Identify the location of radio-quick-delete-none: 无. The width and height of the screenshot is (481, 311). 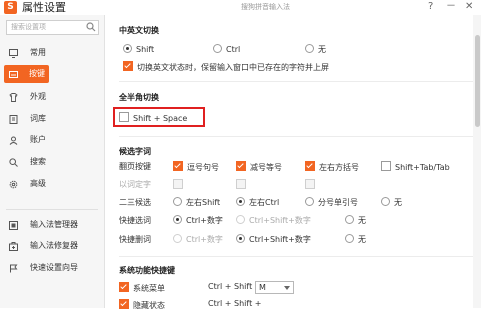
(355, 239).